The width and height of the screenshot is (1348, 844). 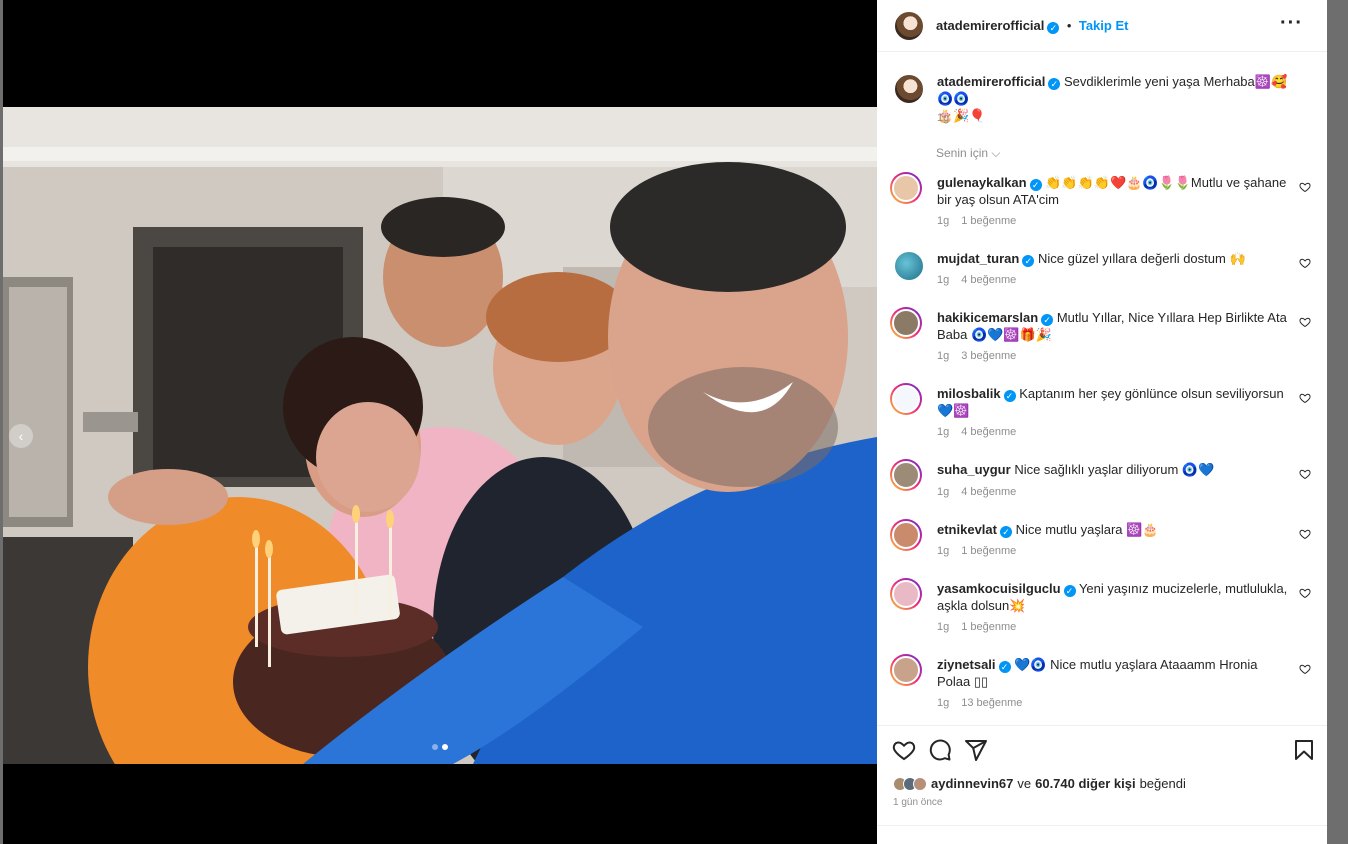 I want to click on first-liker-username: aydinnevin67, so click(x=972, y=783).